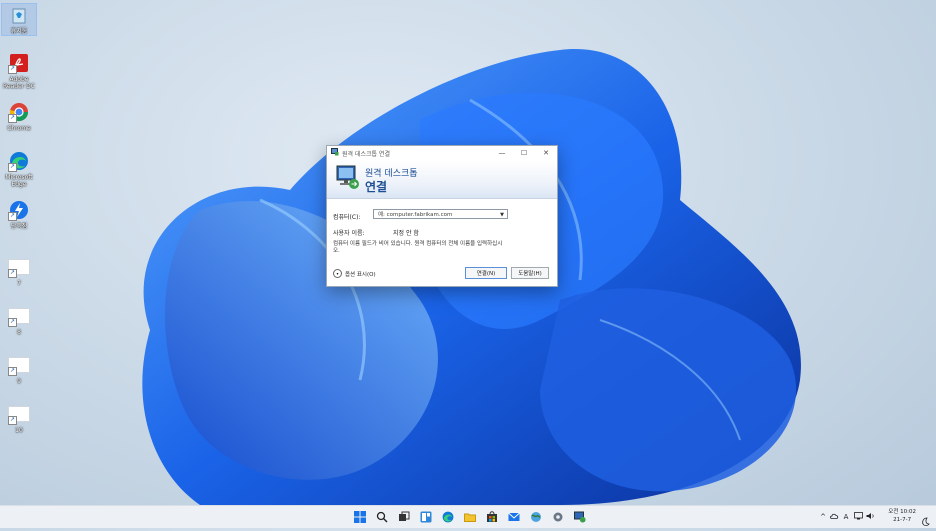 Image resolution: width=936 pixels, height=531 pixels. I want to click on maximize-button: ☐, so click(524, 153).